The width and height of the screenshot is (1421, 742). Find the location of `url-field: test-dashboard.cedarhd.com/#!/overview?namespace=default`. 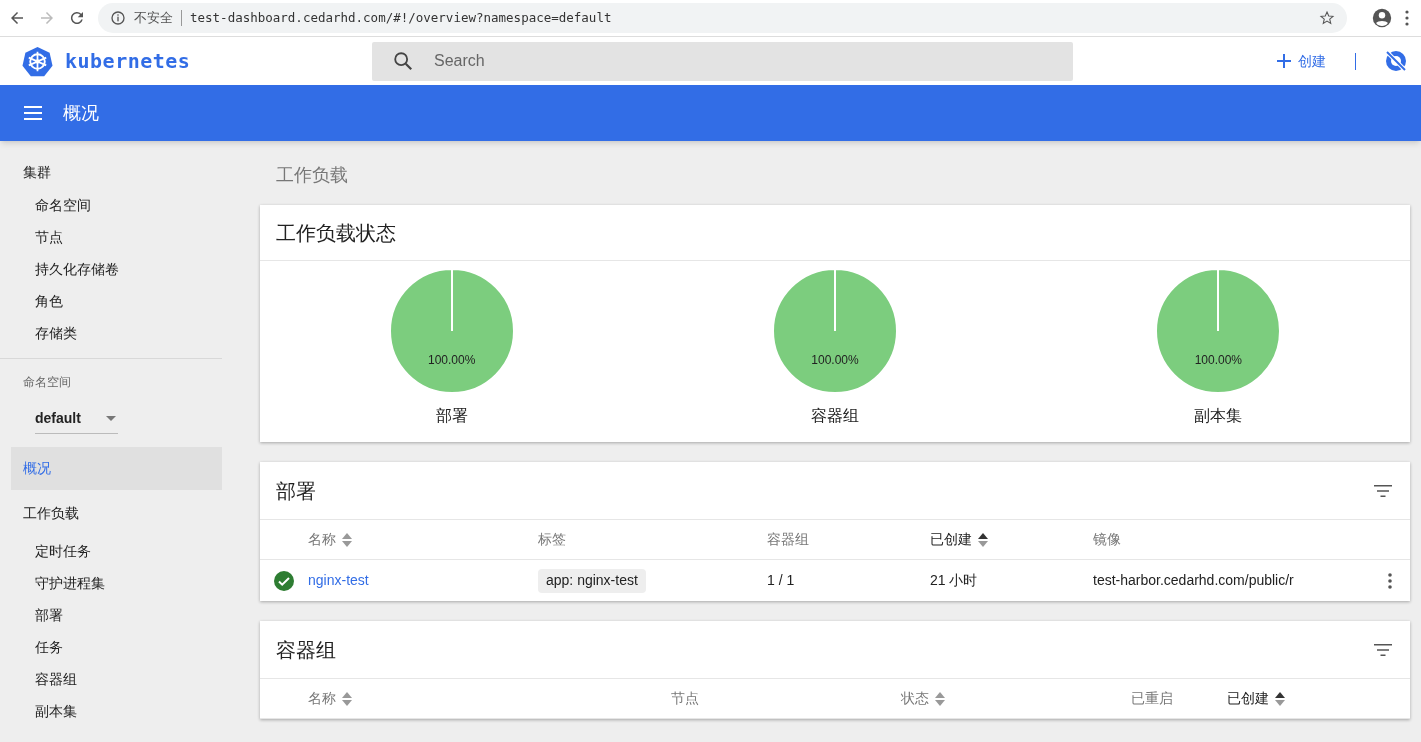

url-field: test-dashboard.cedarhd.com/#!/overview?namespace=default is located at coordinates (750, 18).